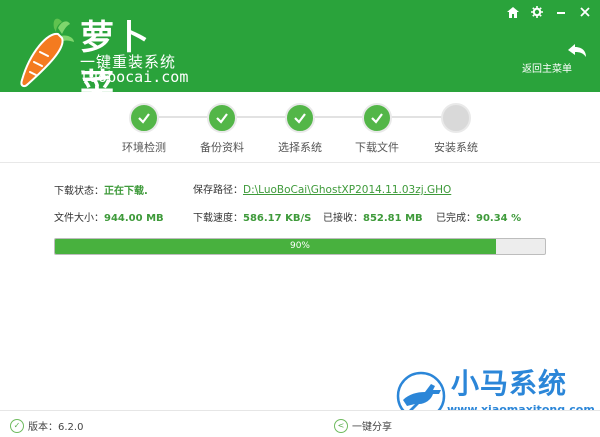 The height and width of the screenshot is (437, 600). I want to click on step-pending-circle, so click(456, 118).